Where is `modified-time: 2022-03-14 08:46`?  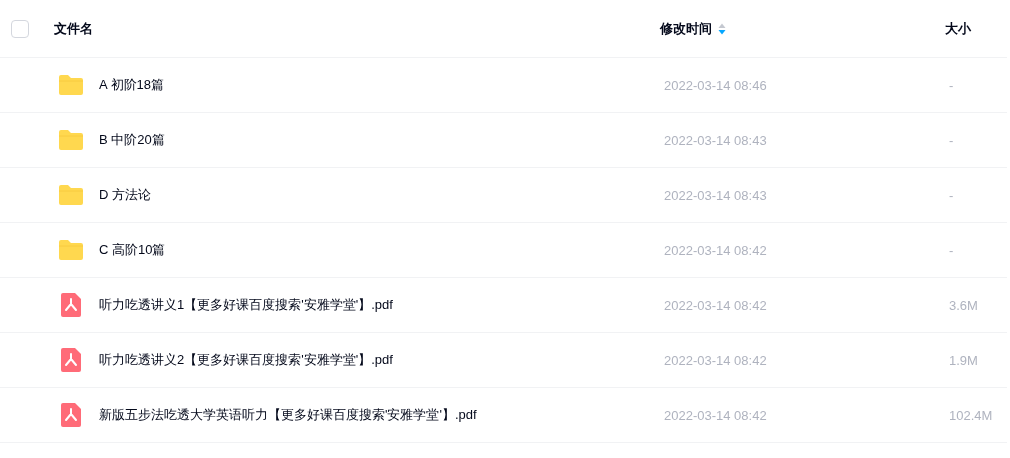 modified-time: 2022-03-14 08:46 is located at coordinates (715, 85).